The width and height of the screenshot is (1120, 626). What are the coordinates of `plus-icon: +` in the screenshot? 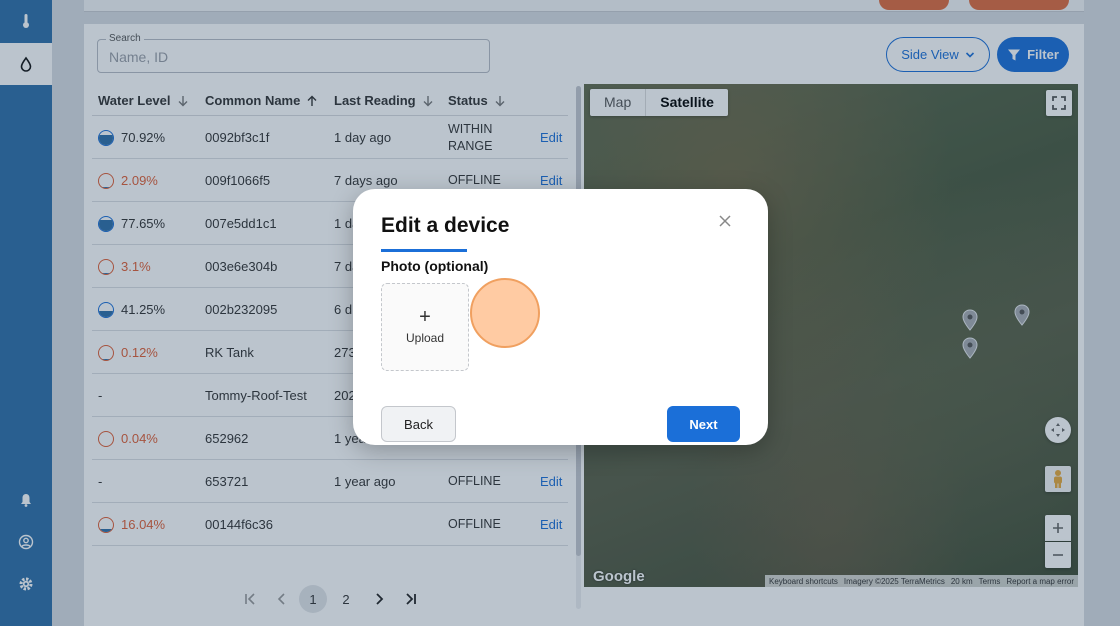 It's located at (425, 317).